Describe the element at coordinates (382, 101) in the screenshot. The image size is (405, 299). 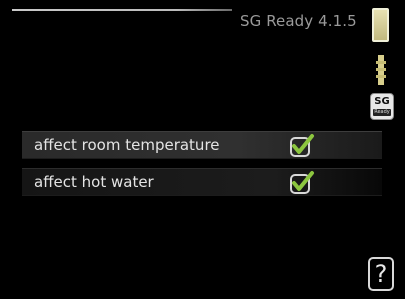
I see `sg-ready-icon-top: SG` at that location.